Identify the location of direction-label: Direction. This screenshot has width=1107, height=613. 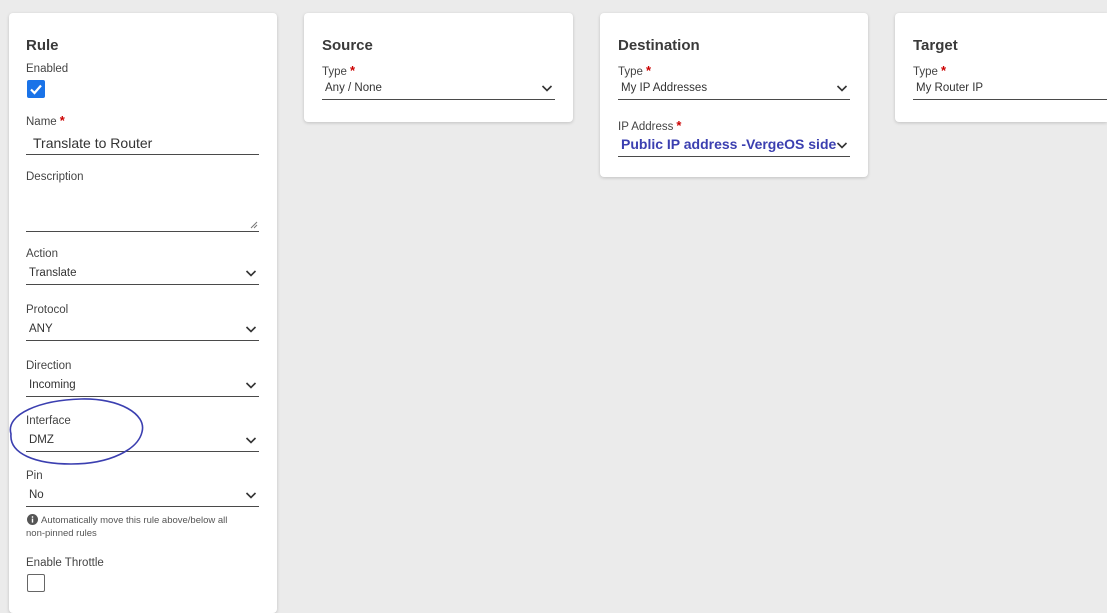
(49, 366).